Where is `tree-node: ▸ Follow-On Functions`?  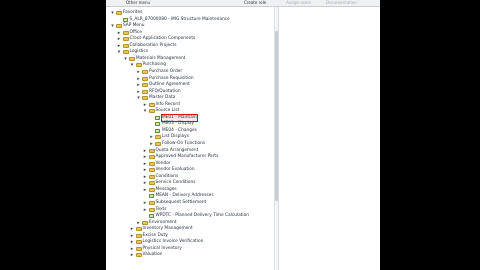
tree-node: ▸ Follow-On Functions is located at coordinates (189, 144).